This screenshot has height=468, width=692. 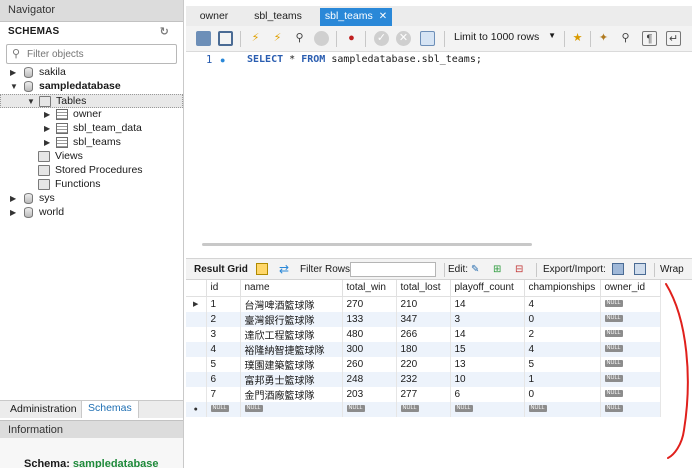 I want to click on table-cell-name: 臺灣銀行籃球隊, so click(x=291, y=319).